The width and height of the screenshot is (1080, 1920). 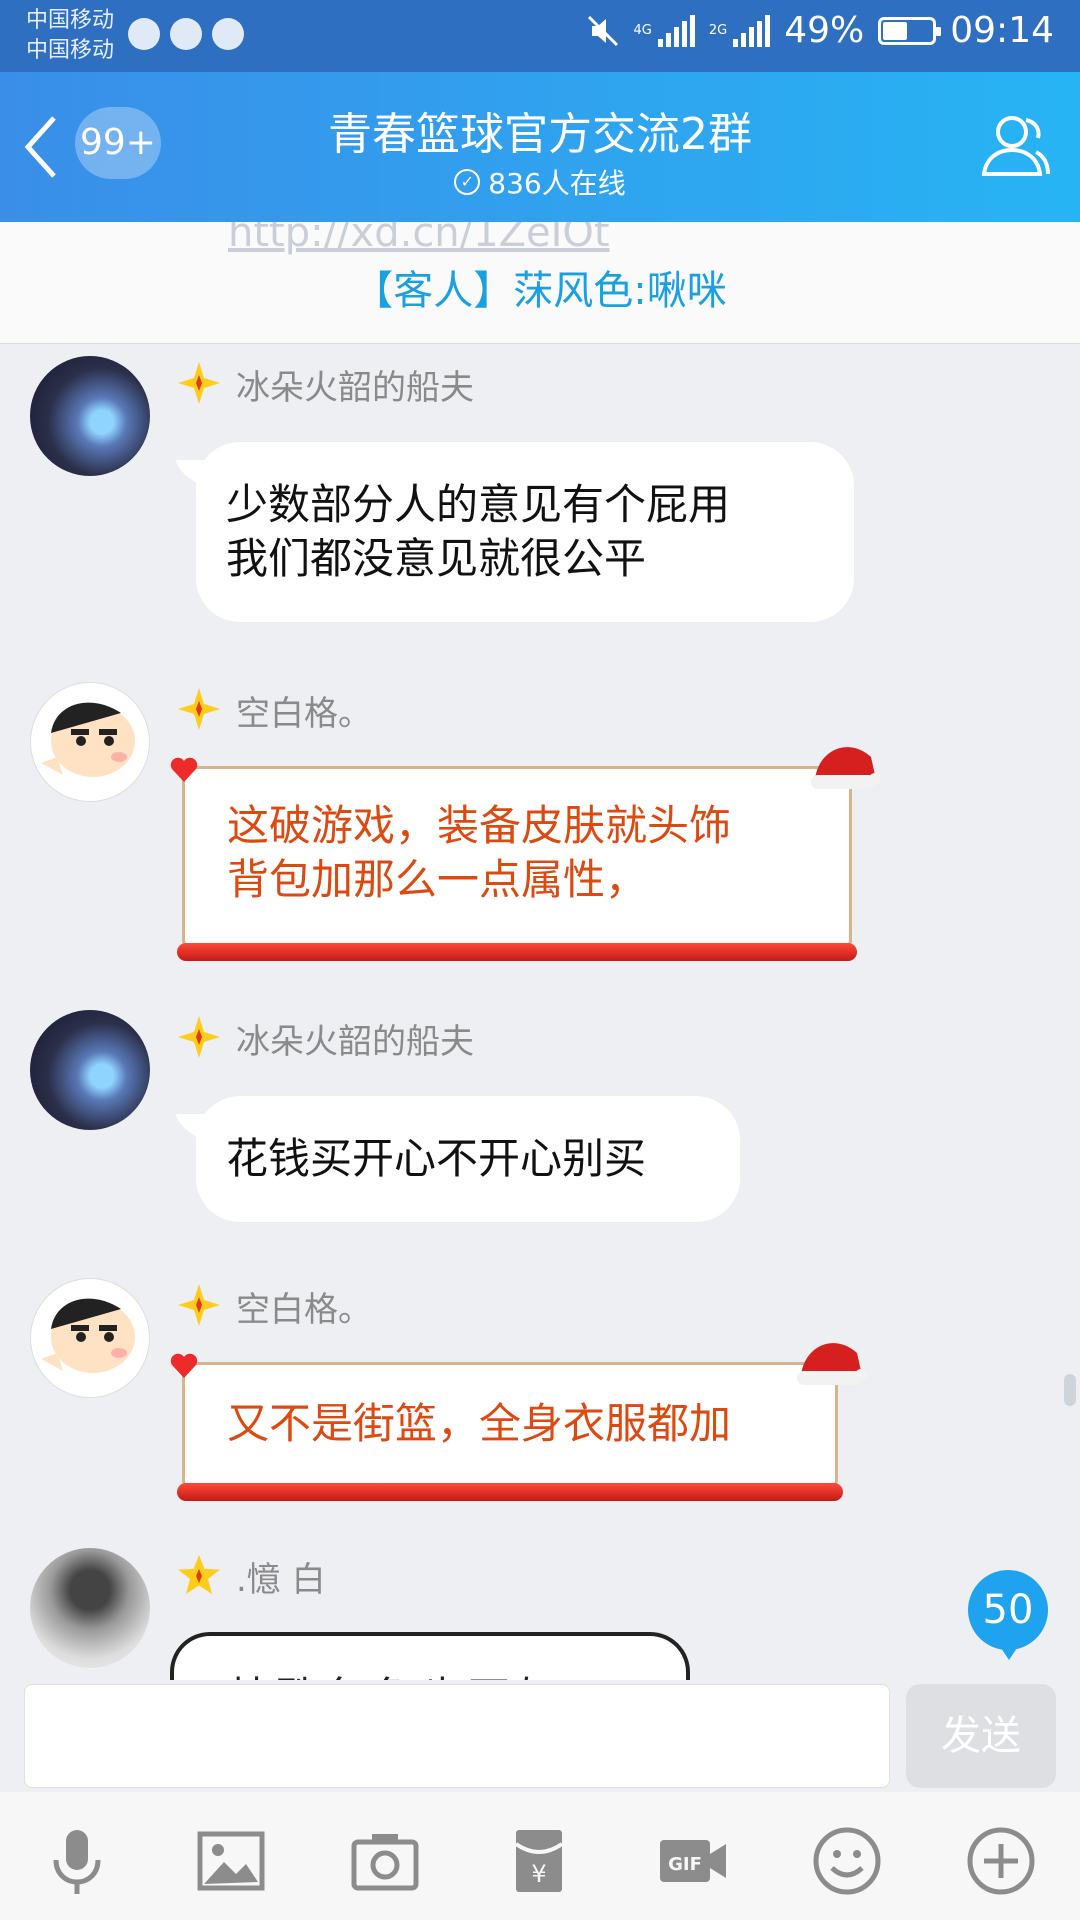 I want to click on status-right: 4G 2G 49% 09:14, so click(x=820, y=30).